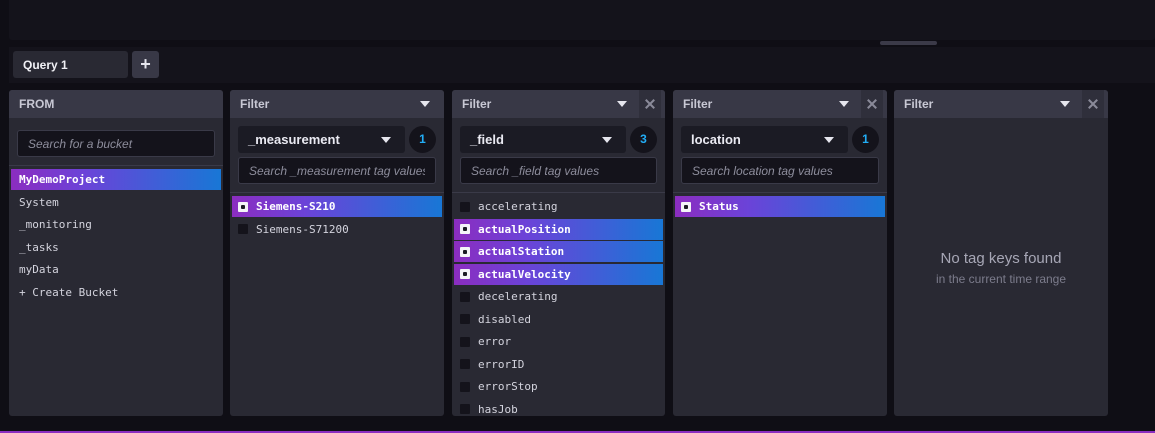 Image resolution: width=1155 pixels, height=433 pixels. I want to click on tag-value-item: decelerating, so click(558, 296).